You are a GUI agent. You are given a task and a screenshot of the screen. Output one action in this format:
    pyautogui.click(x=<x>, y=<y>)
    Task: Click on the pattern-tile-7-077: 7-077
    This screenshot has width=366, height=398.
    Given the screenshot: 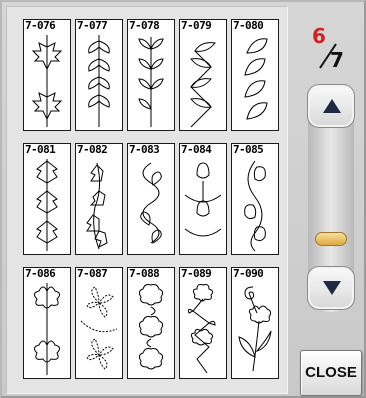 What is the action you would take?
    pyautogui.click(x=99, y=75)
    